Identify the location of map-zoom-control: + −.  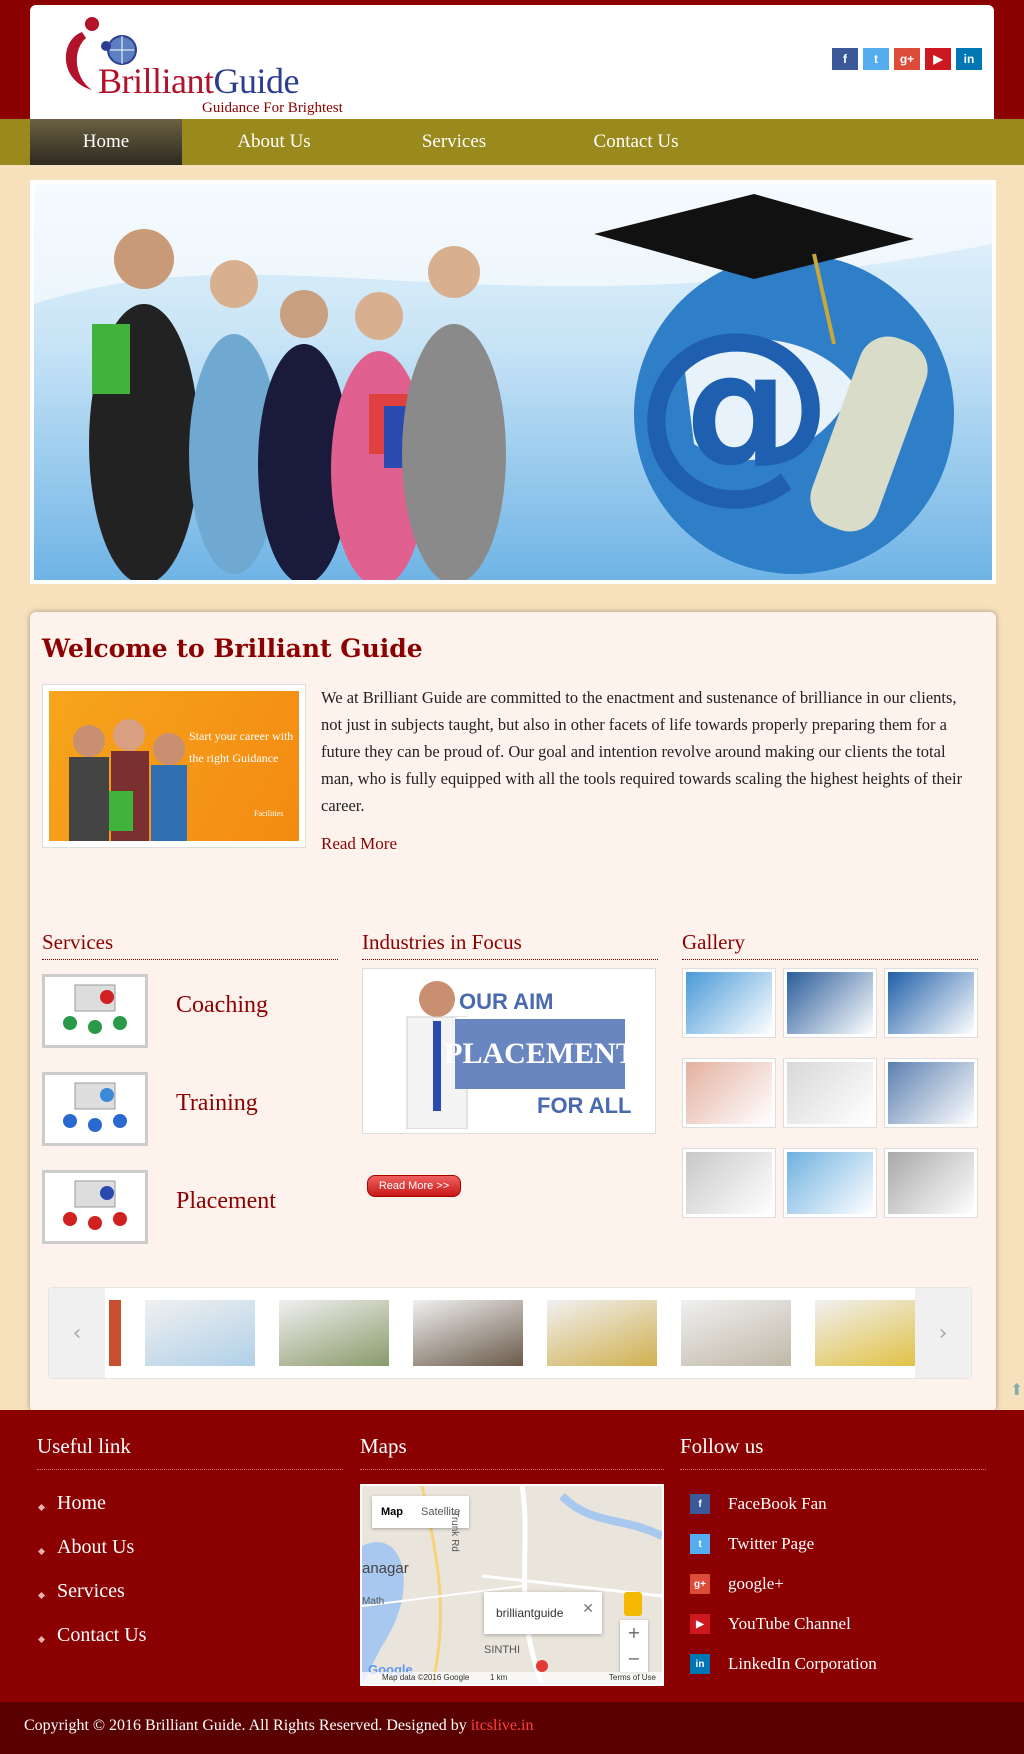
(634, 1646).